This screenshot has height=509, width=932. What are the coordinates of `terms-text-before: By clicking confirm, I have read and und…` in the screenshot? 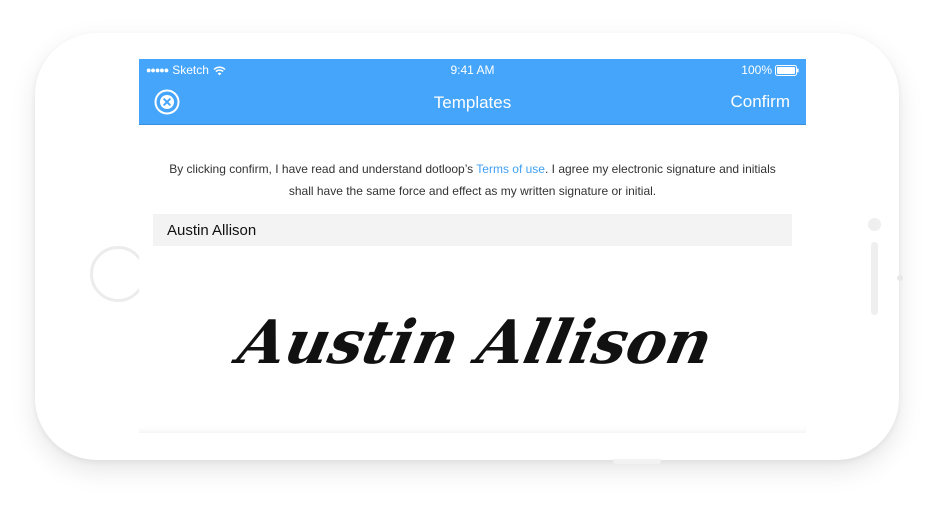 It's located at (323, 169).